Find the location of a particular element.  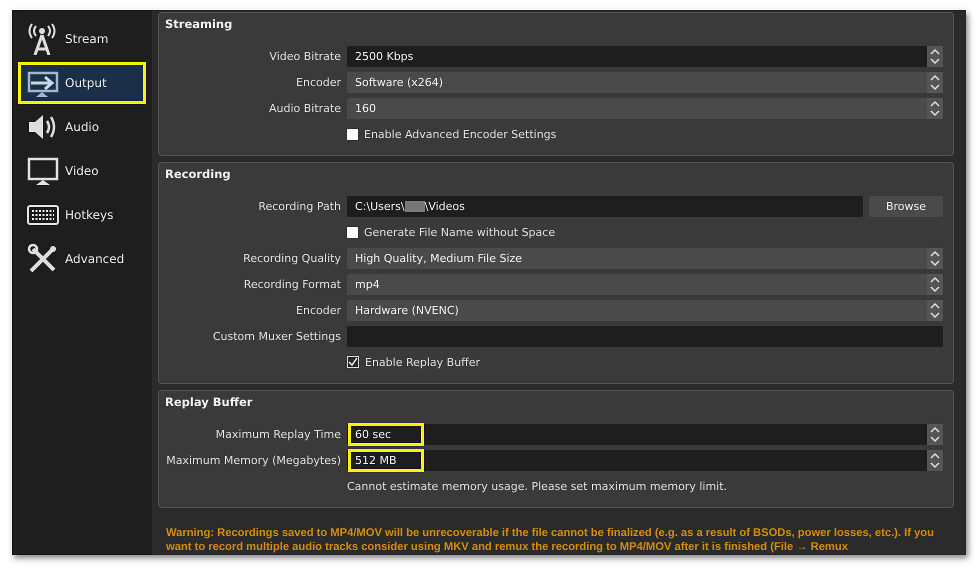

monitor-icon is located at coordinates (43, 171).